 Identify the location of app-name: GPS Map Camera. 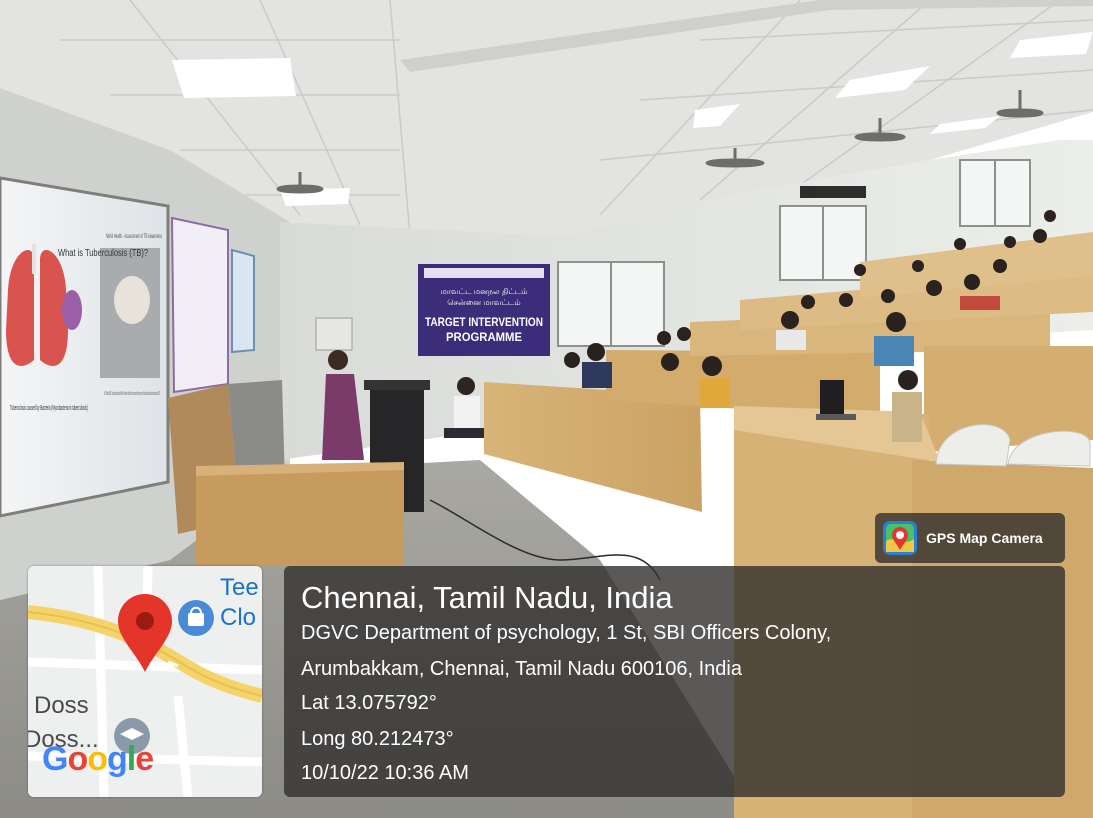
(984, 538).